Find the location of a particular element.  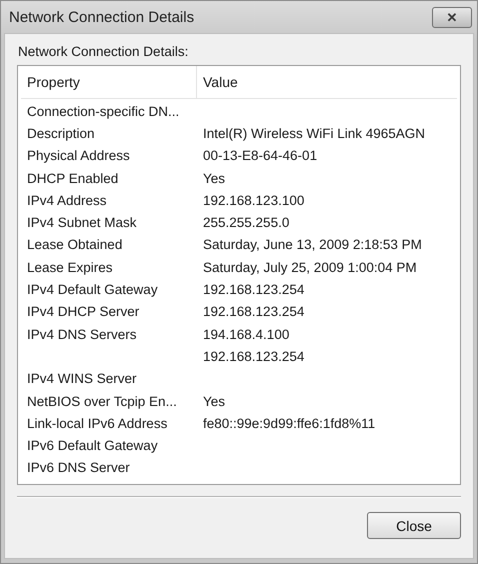

property-cell: IPv4 Default Gateway is located at coordinates (92, 290).